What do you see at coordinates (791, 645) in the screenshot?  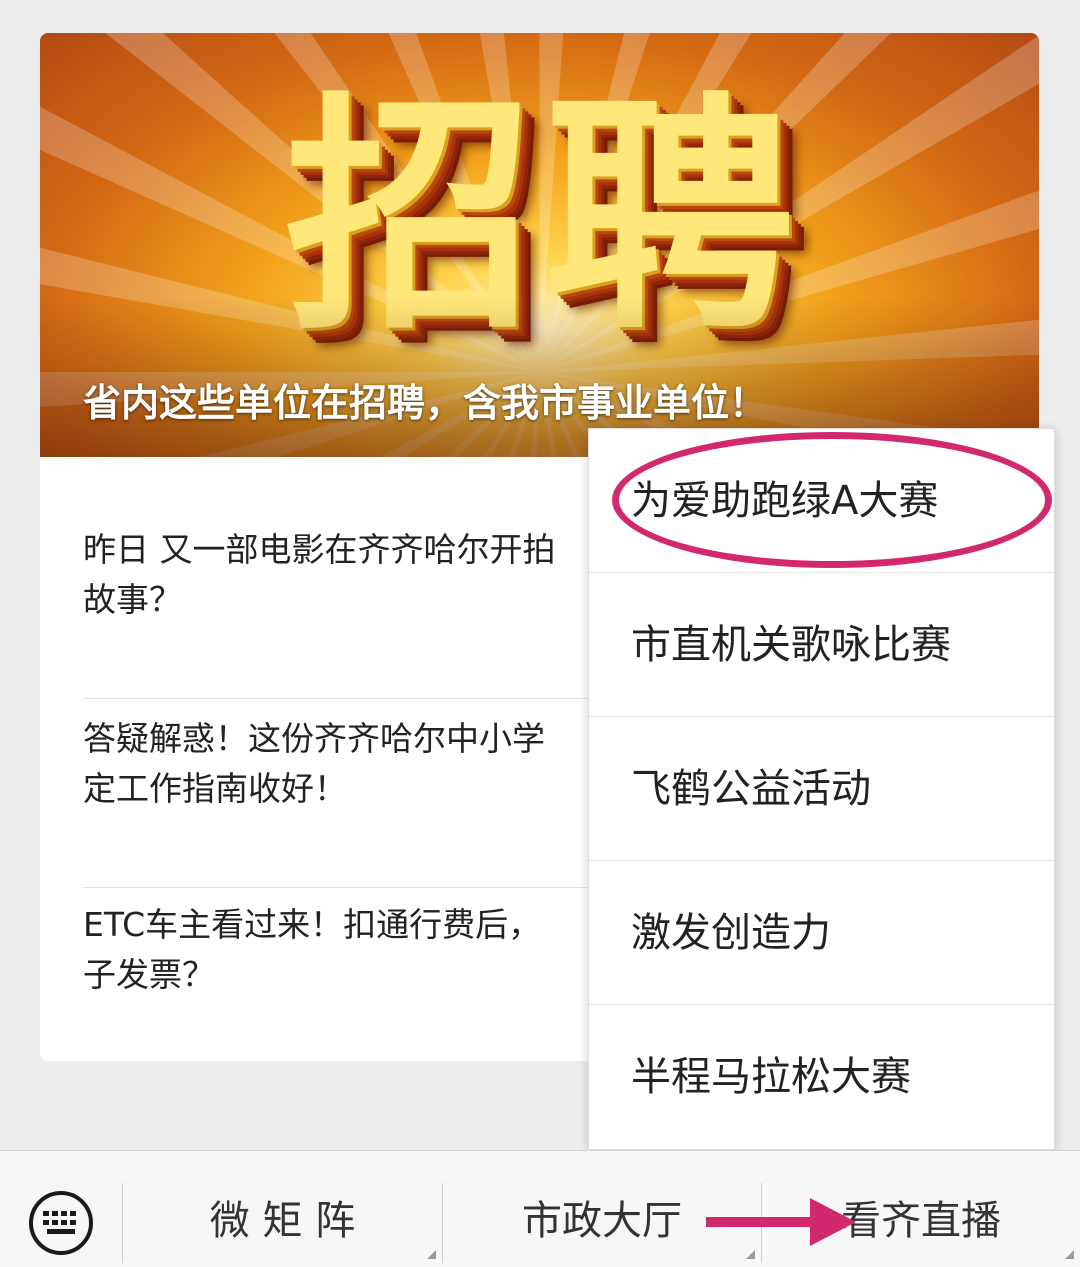 I see `submenu-item-label: 市直机关歌咏比赛` at bounding box center [791, 645].